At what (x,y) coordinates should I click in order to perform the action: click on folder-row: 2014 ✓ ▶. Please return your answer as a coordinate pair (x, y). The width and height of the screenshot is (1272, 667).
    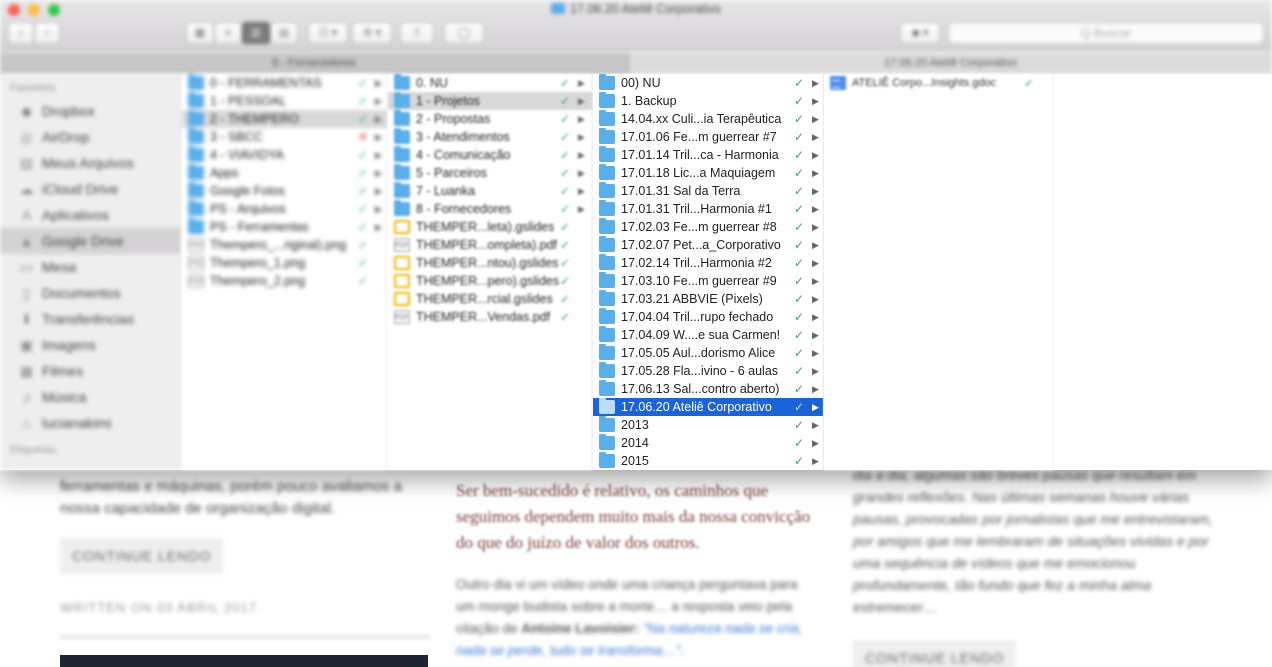
    Looking at the image, I should click on (708, 443).